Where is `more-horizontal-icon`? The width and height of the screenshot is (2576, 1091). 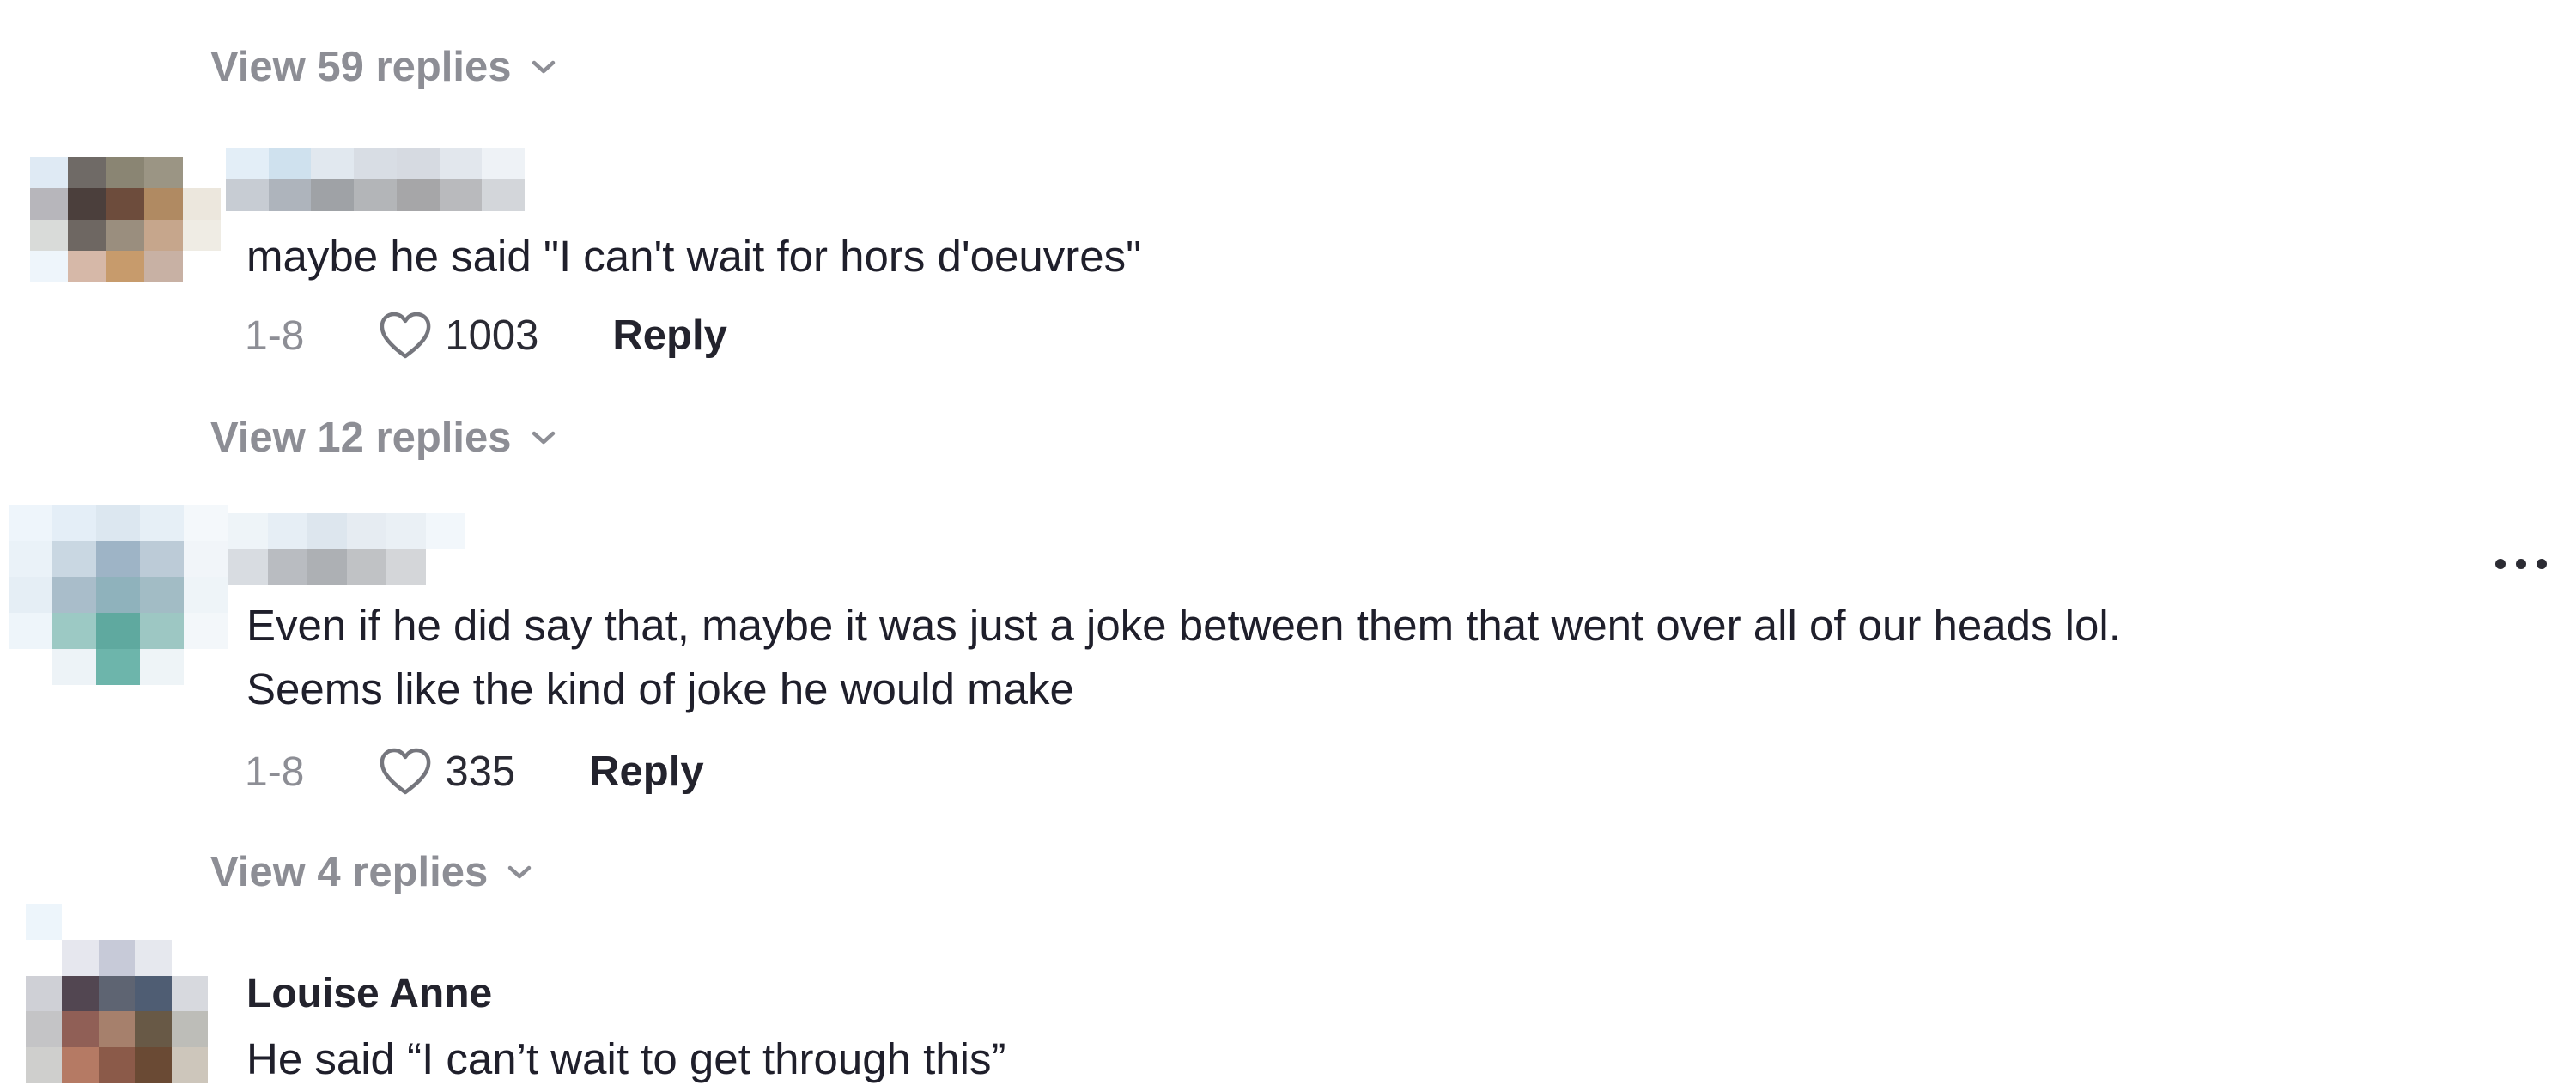 more-horizontal-icon is located at coordinates (2521, 564).